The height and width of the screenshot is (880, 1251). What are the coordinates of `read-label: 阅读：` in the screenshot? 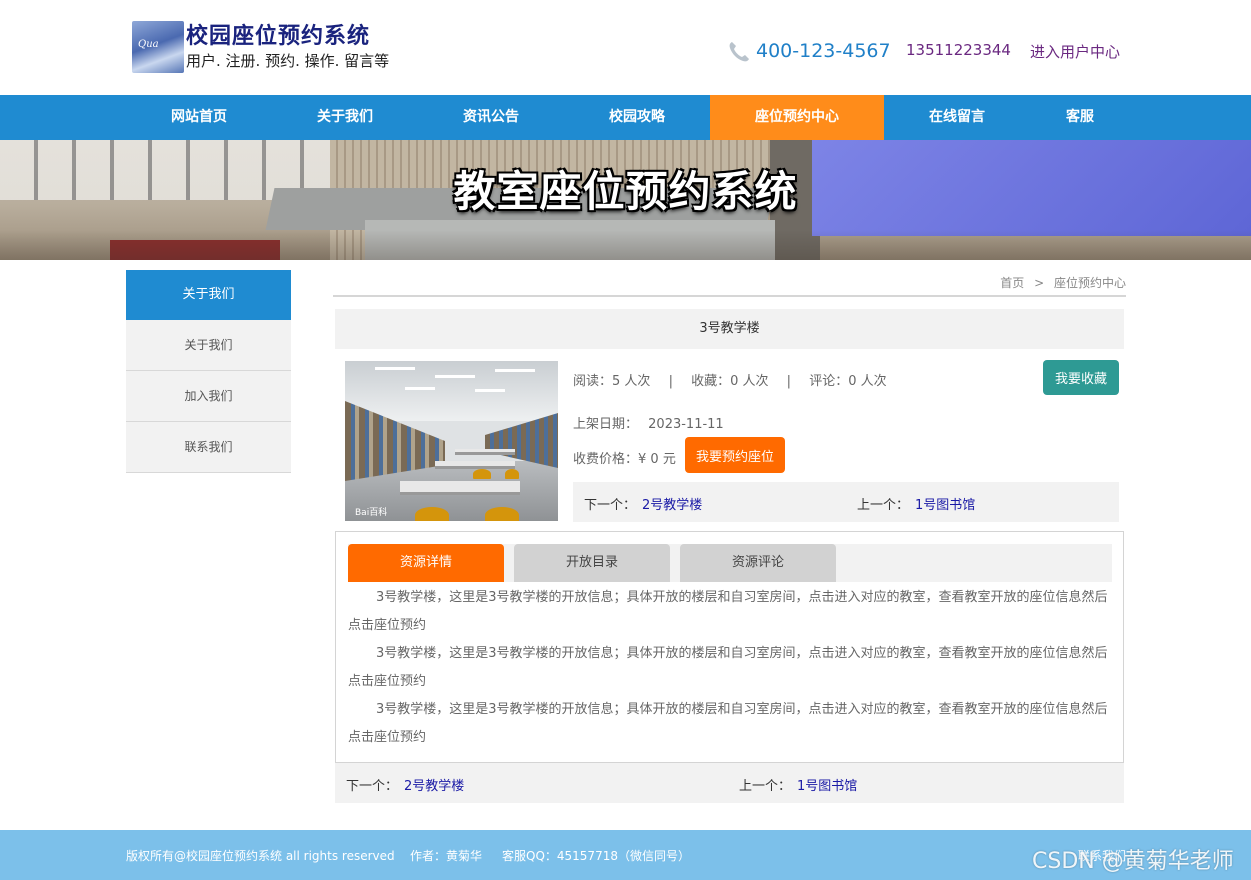 It's located at (593, 381).